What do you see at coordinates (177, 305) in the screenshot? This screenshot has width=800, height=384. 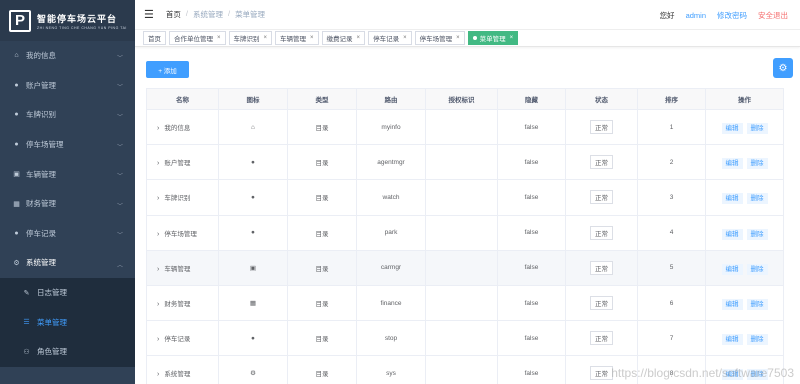 I see `cell-name: 财务管理` at bounding box center [177, 305].